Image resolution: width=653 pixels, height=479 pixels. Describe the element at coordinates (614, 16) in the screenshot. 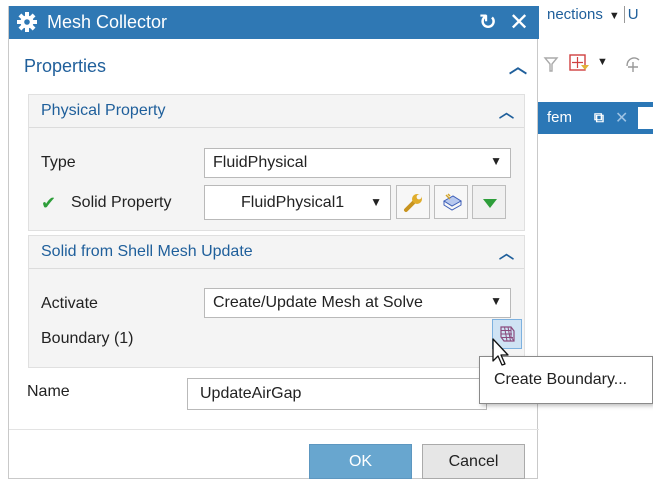

I see `menu-caret-icon: ▼` at that location.